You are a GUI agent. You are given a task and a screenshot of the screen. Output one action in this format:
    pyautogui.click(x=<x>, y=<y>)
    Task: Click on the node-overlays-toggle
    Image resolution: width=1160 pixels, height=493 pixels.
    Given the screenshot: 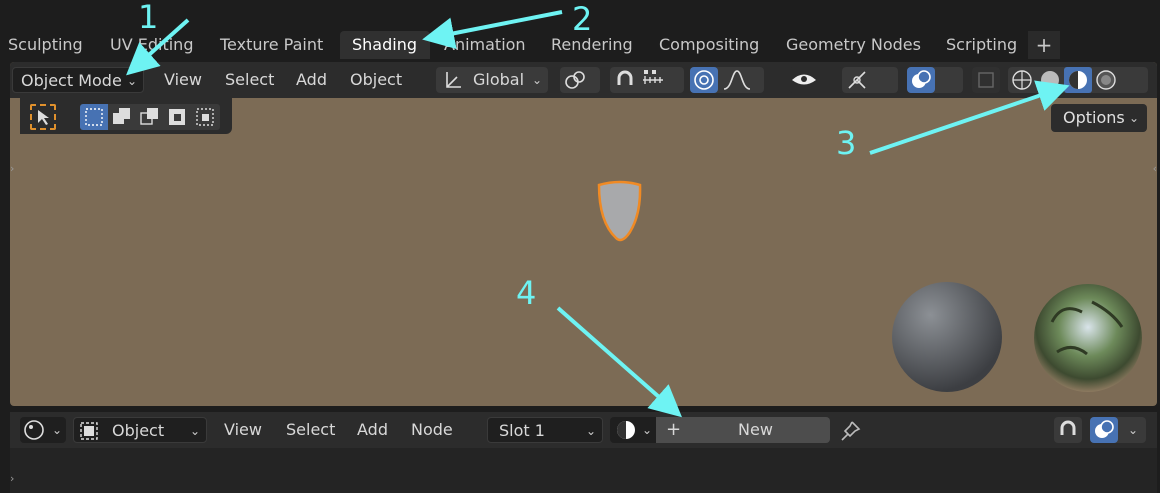 What is the action you would take?
    pyautogui.click(x=1104, y=430)
    